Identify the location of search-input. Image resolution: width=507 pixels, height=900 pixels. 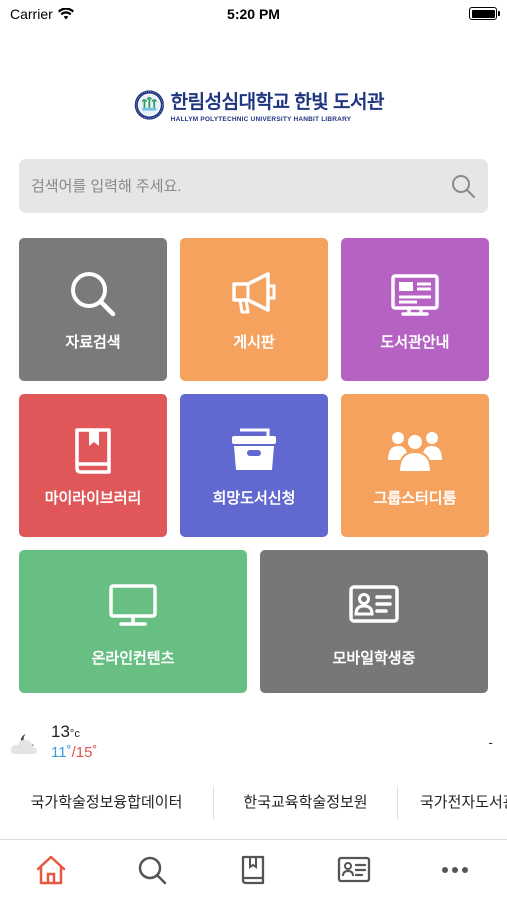
(241, 186).